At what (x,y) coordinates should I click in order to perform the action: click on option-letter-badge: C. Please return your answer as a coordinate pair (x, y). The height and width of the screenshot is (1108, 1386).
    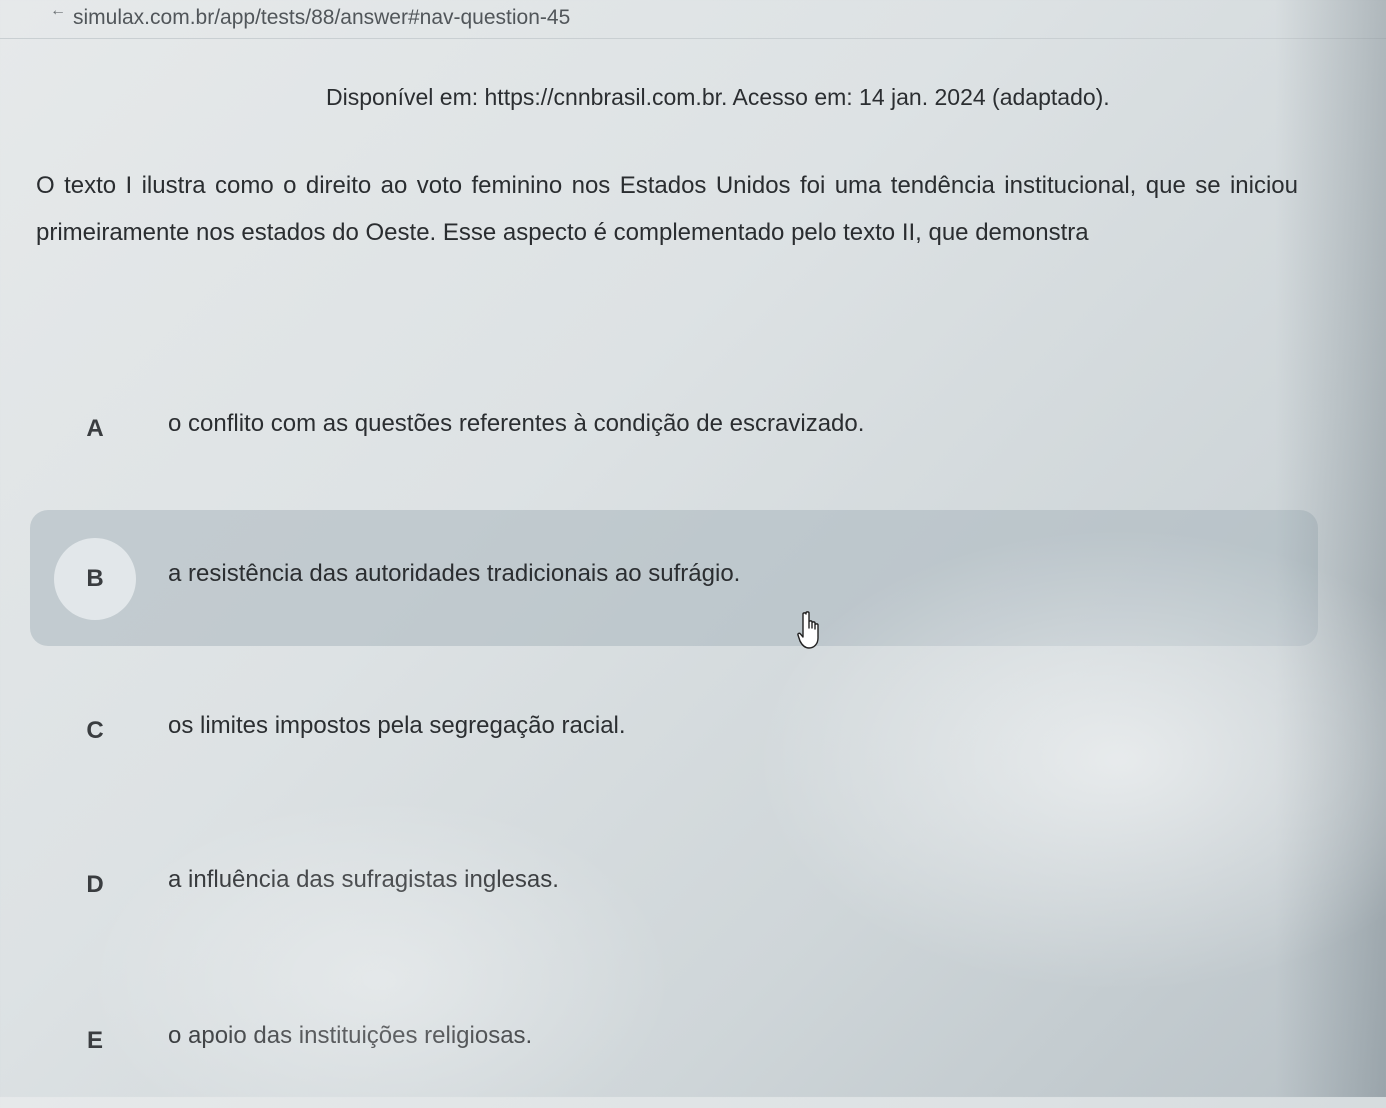
    Looking at the image, I should click on (95, 731).